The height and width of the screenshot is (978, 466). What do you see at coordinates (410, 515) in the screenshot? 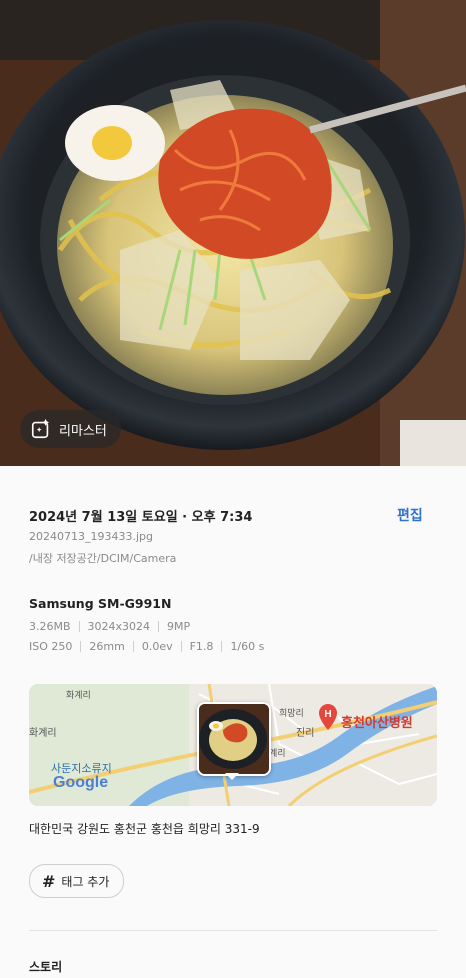
I see `edit-datetime-button: 편집` at bounding box center [410, 515].